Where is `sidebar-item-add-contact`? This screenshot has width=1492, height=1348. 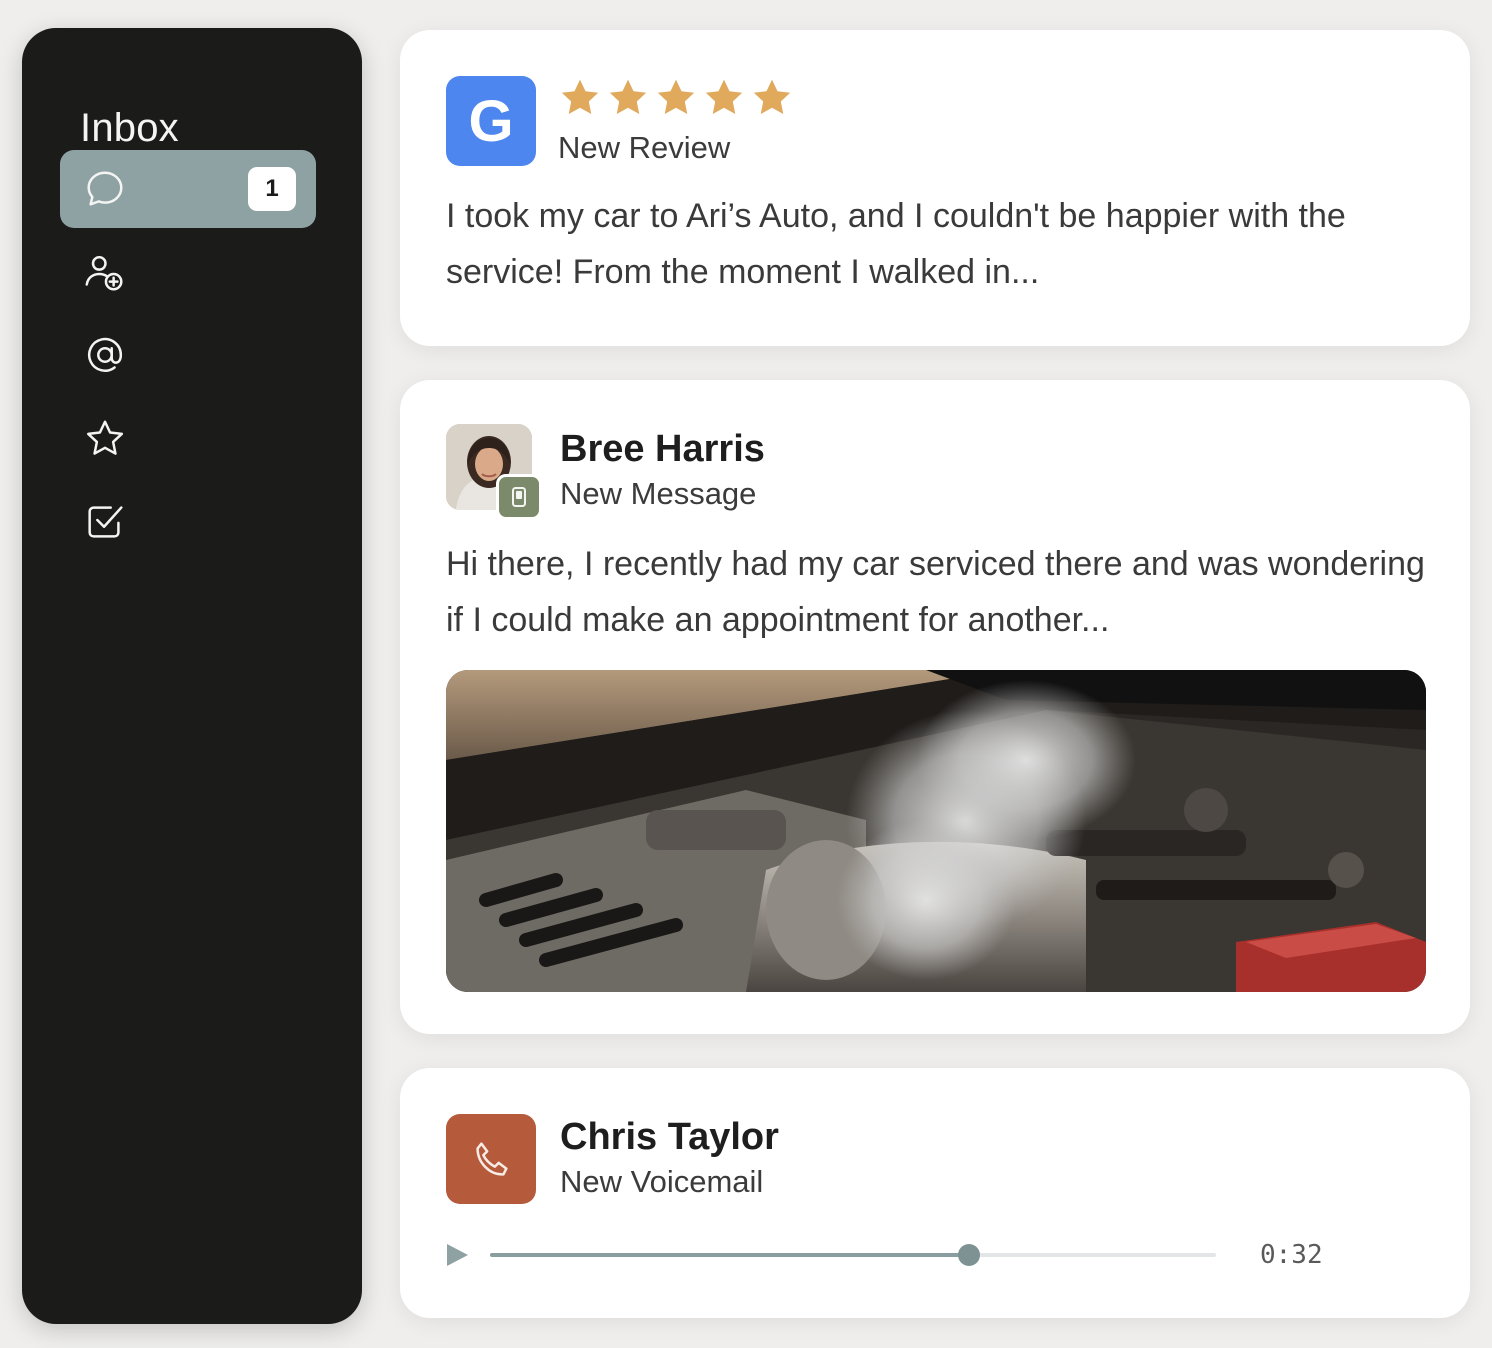
sidebar-item-add-contact is located at coordinates (188, 273).